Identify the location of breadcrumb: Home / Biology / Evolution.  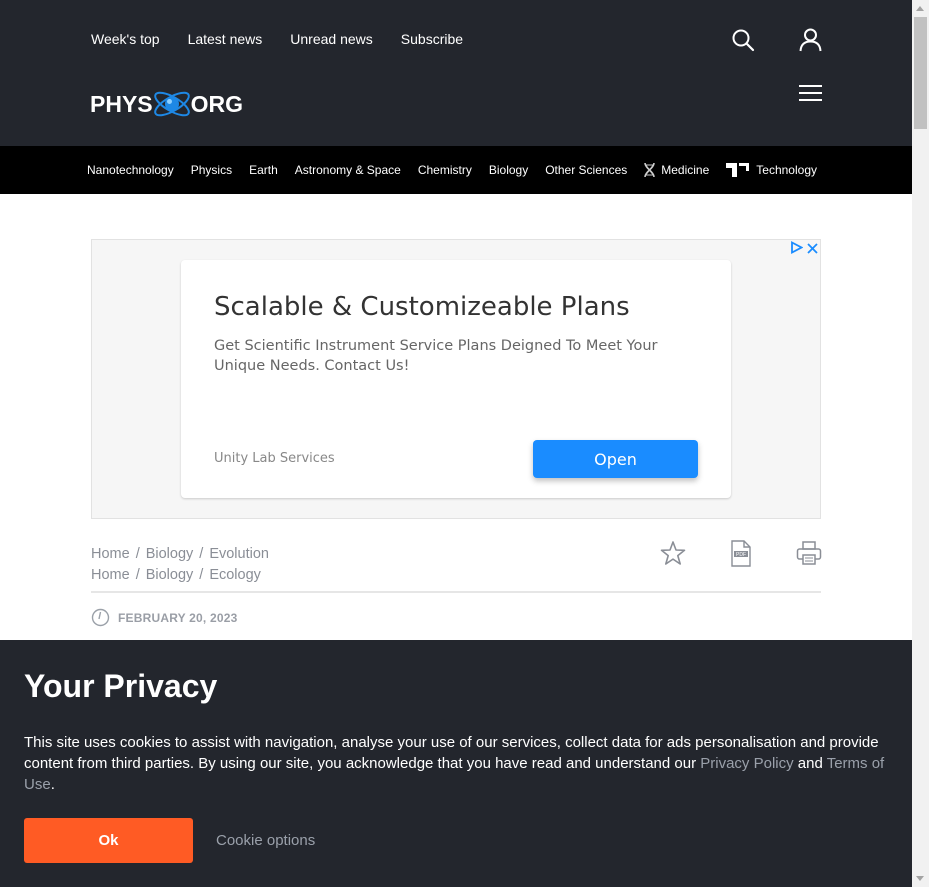
(180, 554).